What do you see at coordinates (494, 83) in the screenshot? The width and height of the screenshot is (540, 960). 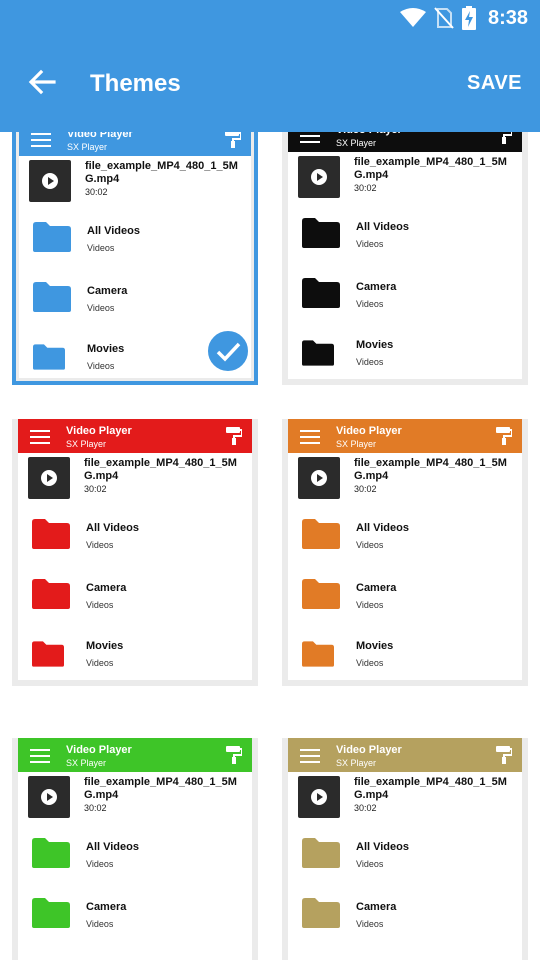 I see `save-button: SAVE` at bounding box center [494, 83].